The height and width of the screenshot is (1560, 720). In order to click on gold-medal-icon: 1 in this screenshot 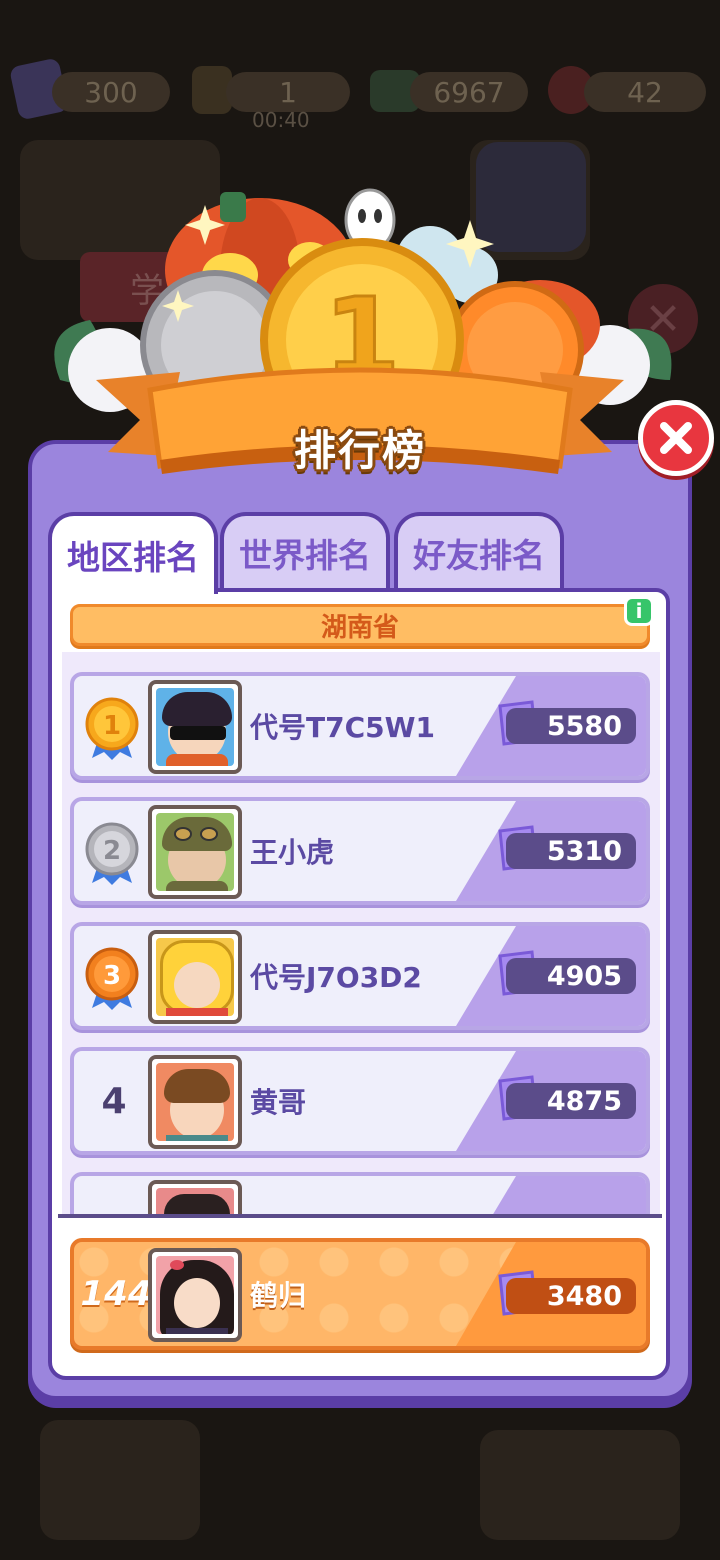, I will do `click(112, 728)`.